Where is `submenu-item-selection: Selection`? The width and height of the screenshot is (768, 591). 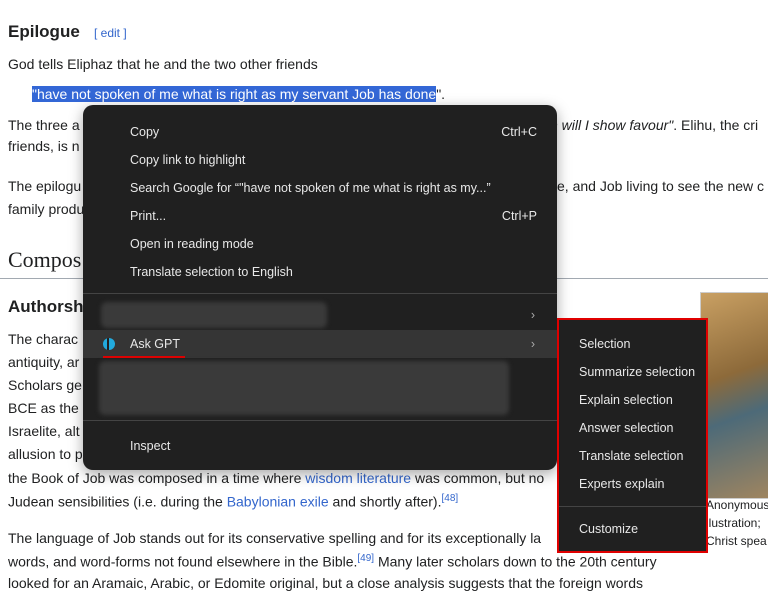
submenu-item-selection: Selection is located at coordinates (604, 344).